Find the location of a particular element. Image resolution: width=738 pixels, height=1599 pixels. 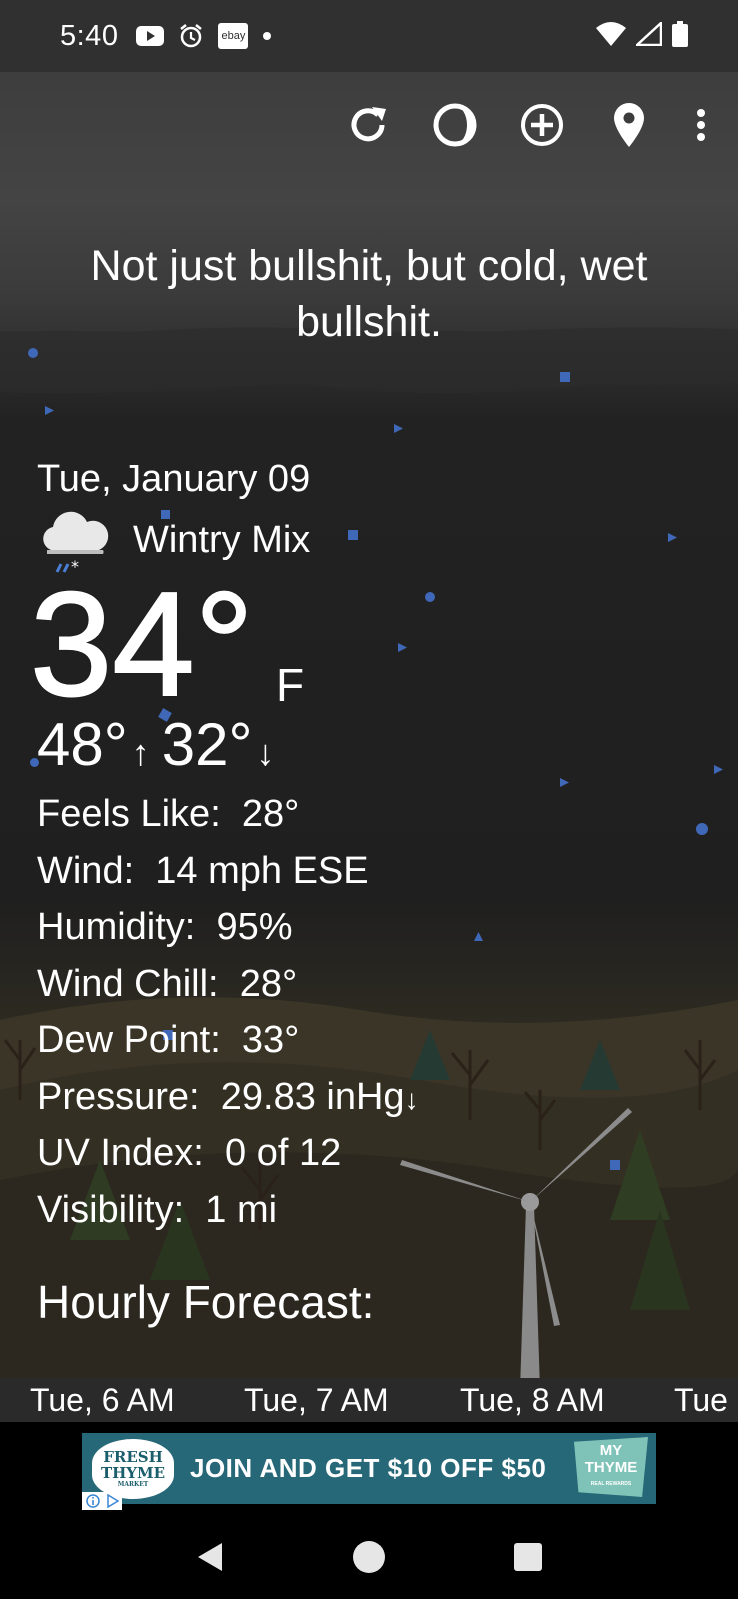

logo-line3: MARKET is located at coordinates (133, 1484).